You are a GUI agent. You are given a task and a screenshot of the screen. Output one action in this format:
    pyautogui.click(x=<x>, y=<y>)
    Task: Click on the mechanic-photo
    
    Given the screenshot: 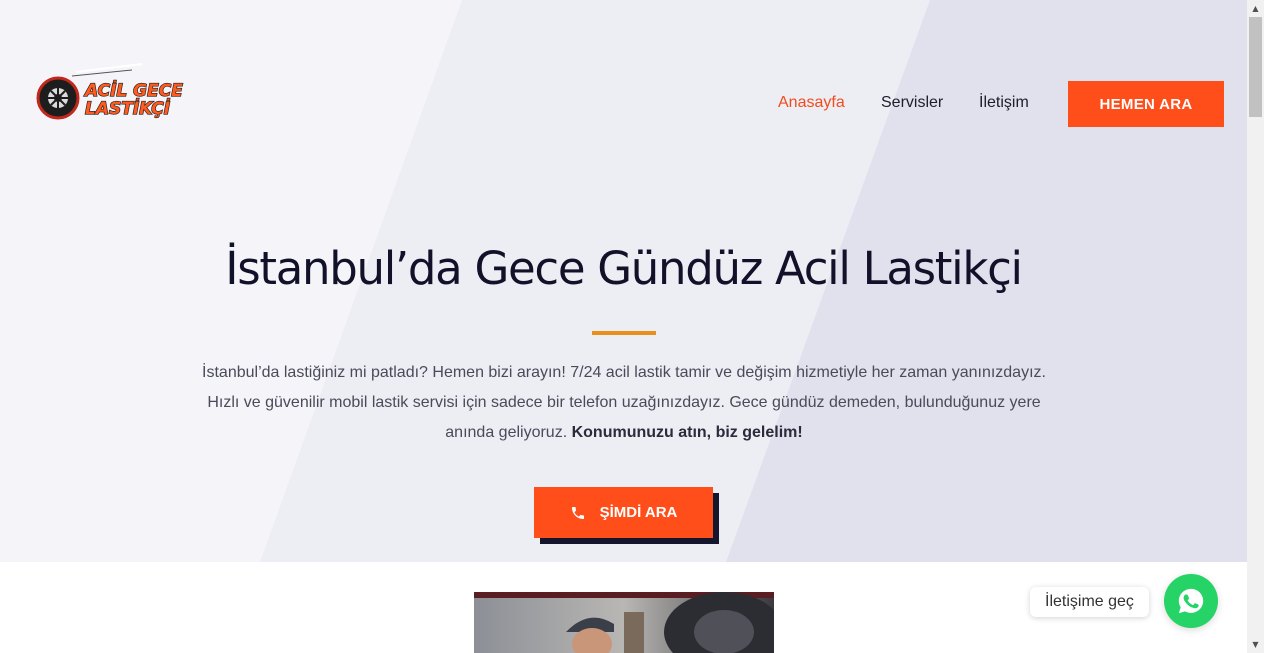 What is the action you would take?
    pyautogui.click(x=624, y=622)
    